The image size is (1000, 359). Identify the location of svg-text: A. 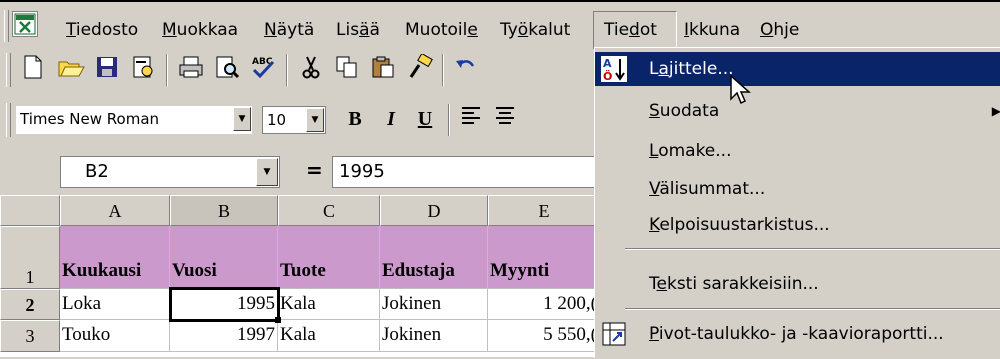
(607, 63).